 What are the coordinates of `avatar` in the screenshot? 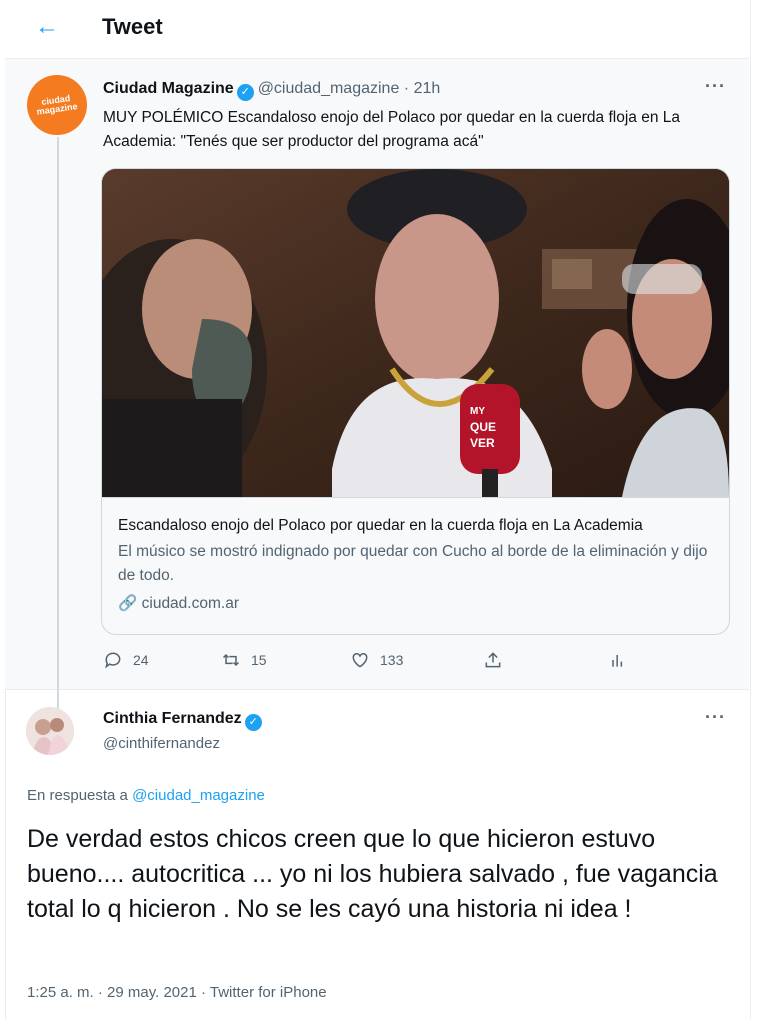 It's located at (50, 731).